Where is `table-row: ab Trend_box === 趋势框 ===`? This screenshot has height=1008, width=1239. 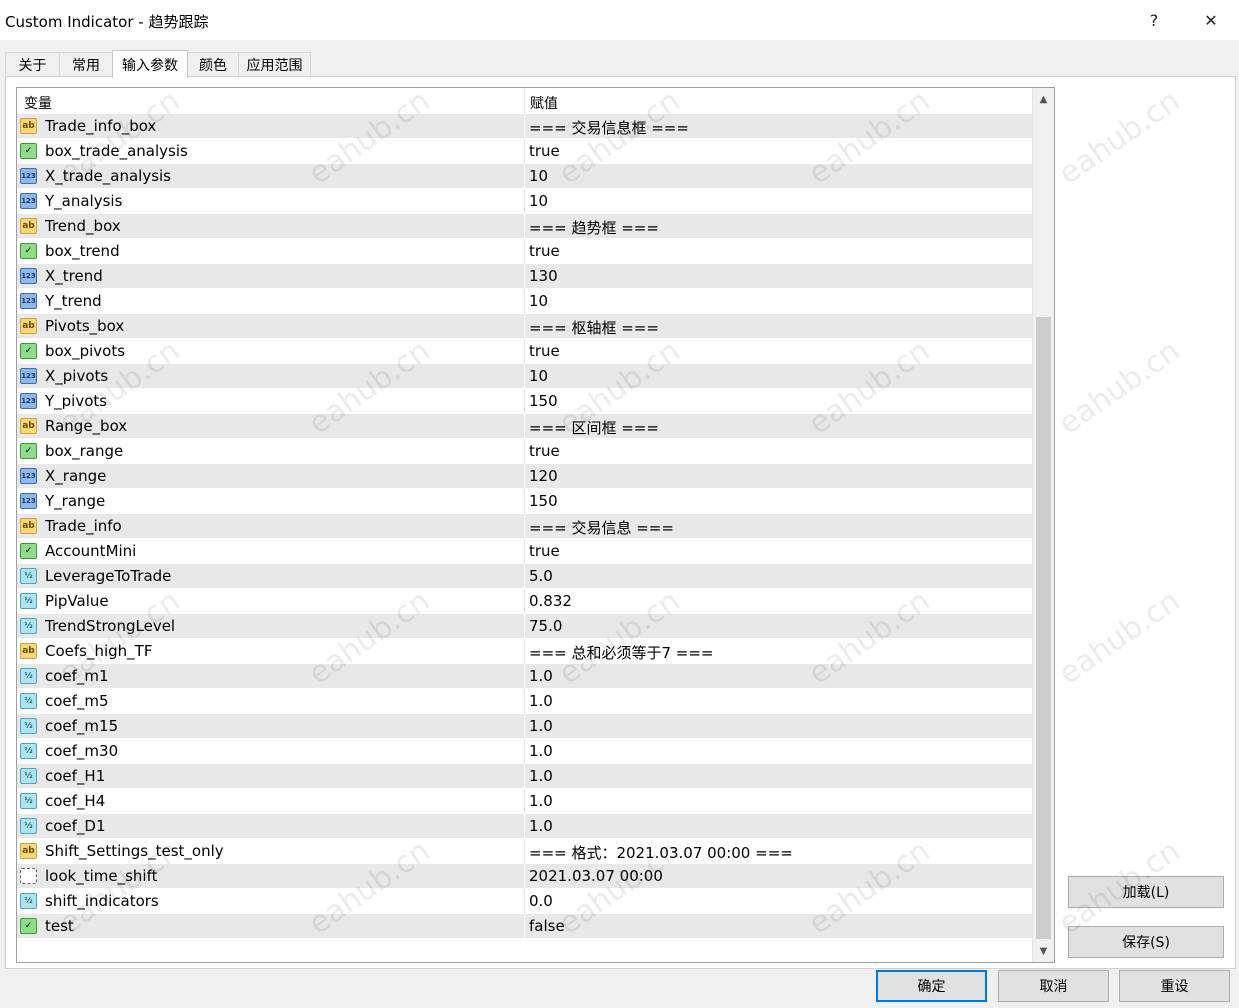 table-row: ab Trend_box === 趋势框 === is located at coordinates (525, 226).